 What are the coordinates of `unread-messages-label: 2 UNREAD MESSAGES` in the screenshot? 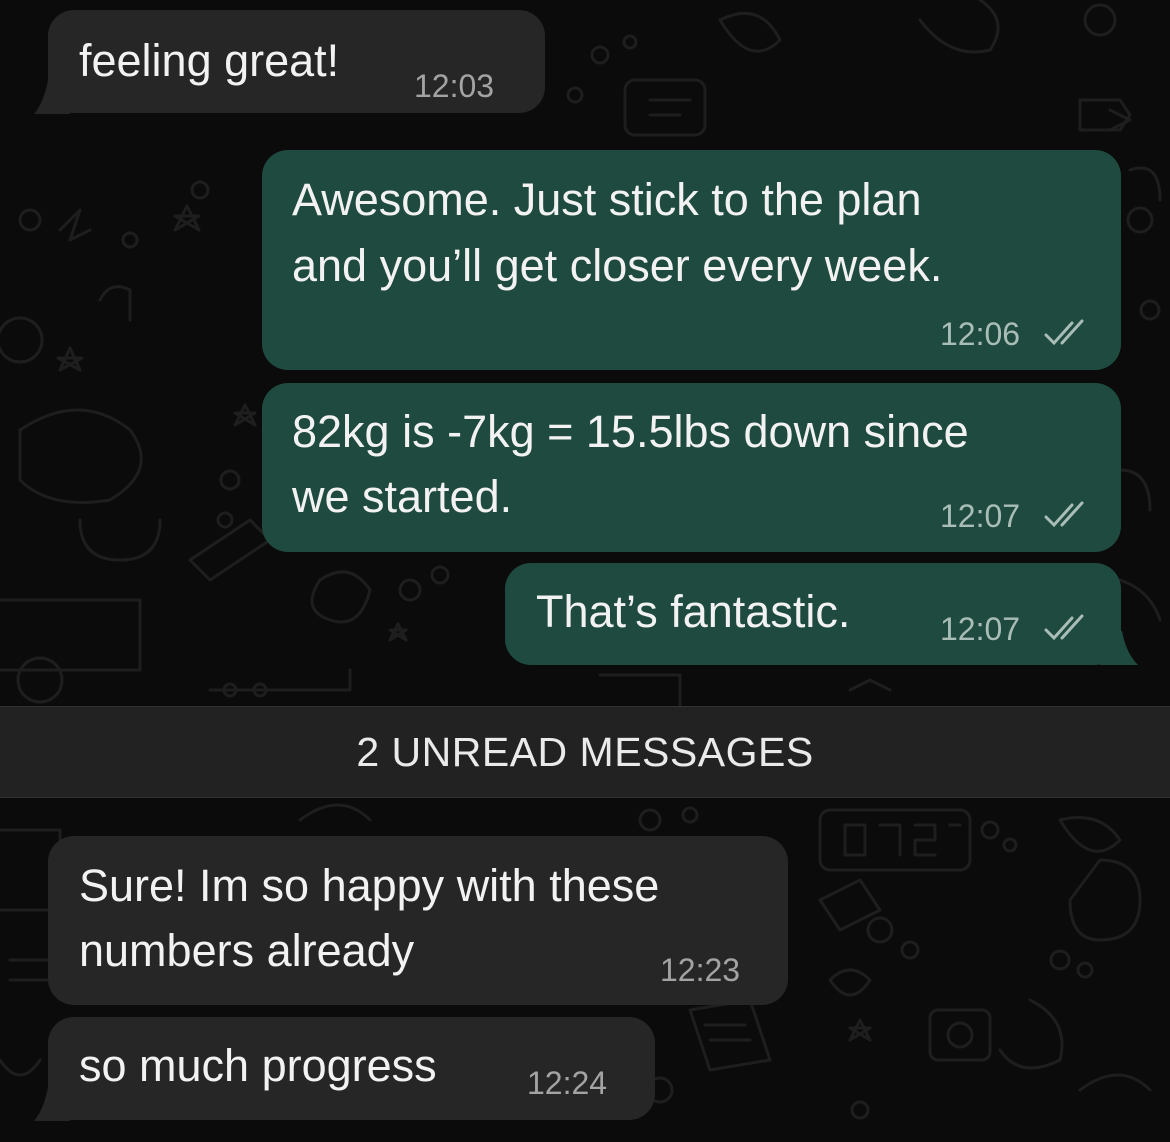 It's located at (585, 751).